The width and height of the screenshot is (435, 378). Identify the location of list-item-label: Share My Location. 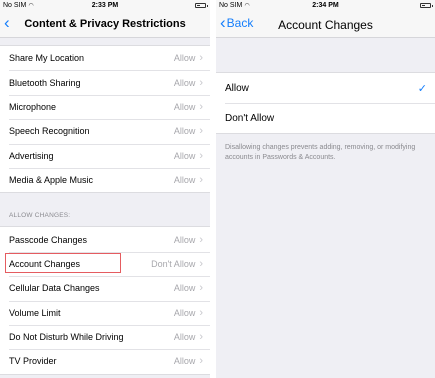
(47, 58).